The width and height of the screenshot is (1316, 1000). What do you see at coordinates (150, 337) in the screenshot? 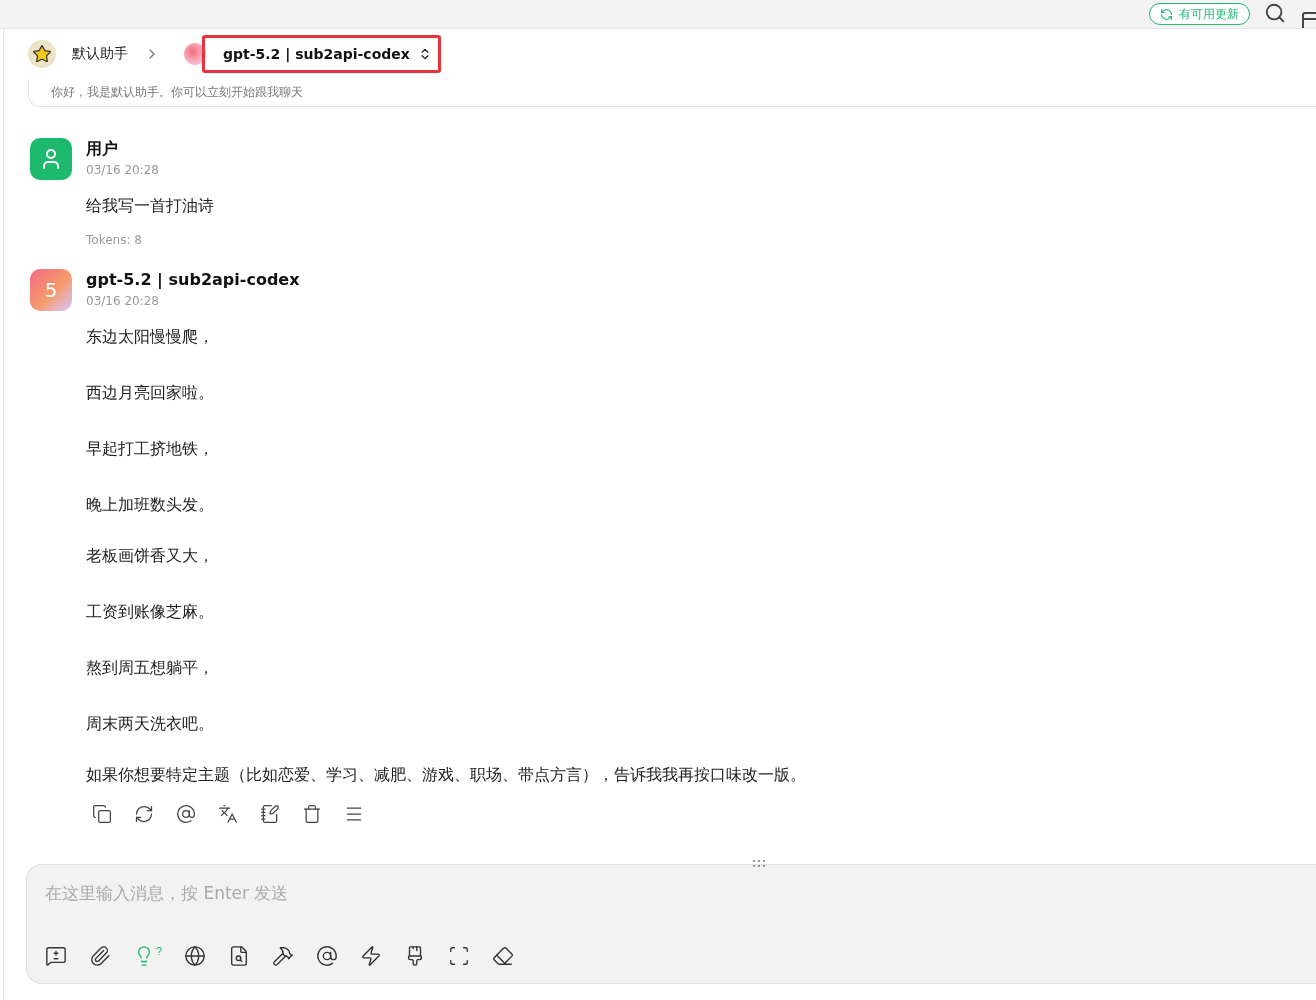
I see `message-text: 东边太阳慢慢爬，` at bounding box center [150, 337].